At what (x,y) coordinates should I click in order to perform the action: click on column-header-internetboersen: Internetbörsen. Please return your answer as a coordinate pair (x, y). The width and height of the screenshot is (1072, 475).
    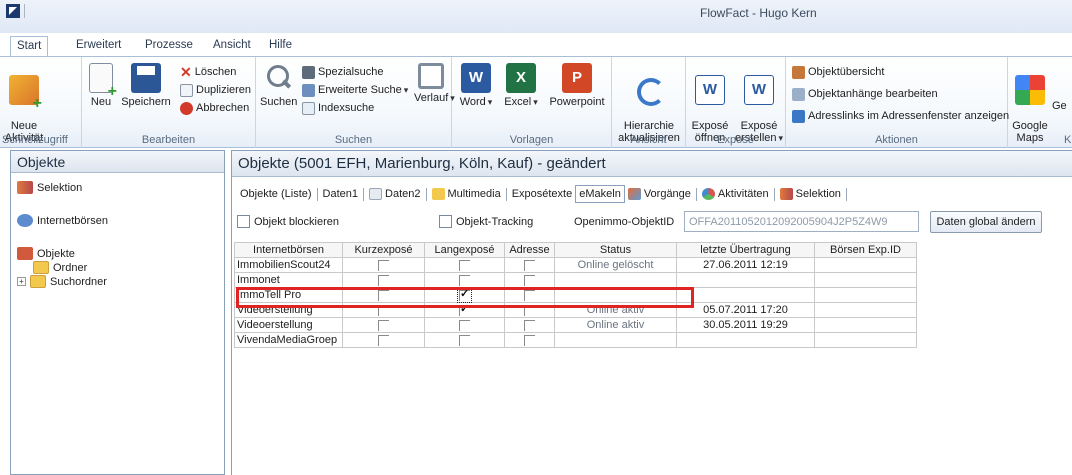
    Looking at the image, I should click on (288, 250).